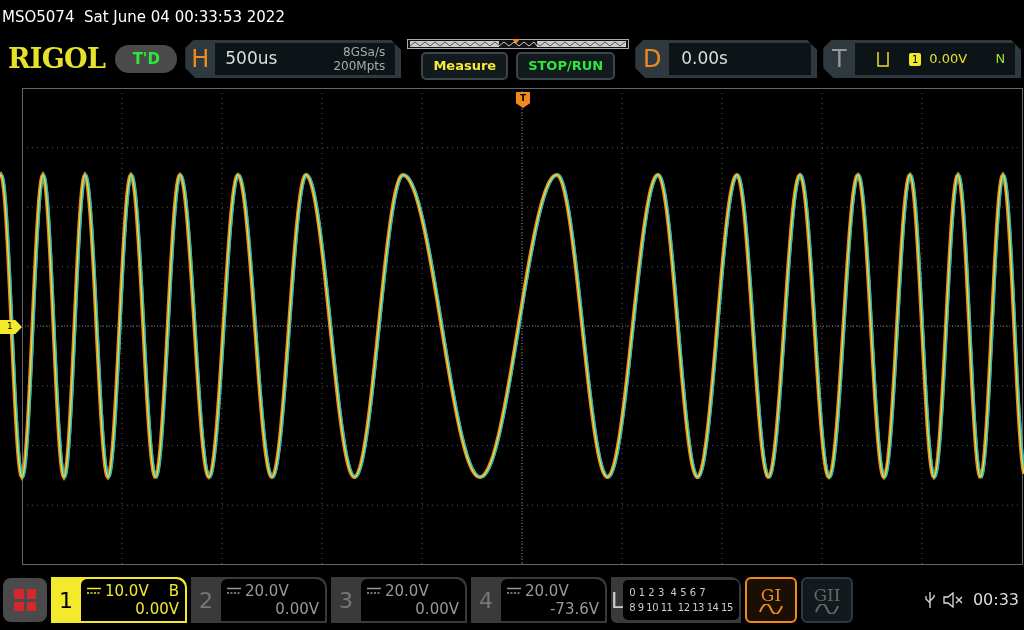 The image size is (1024, 630). Describe the element at coordinates (523, 100) in the screenshot. I see `trigger-position-marker: T` at that location.